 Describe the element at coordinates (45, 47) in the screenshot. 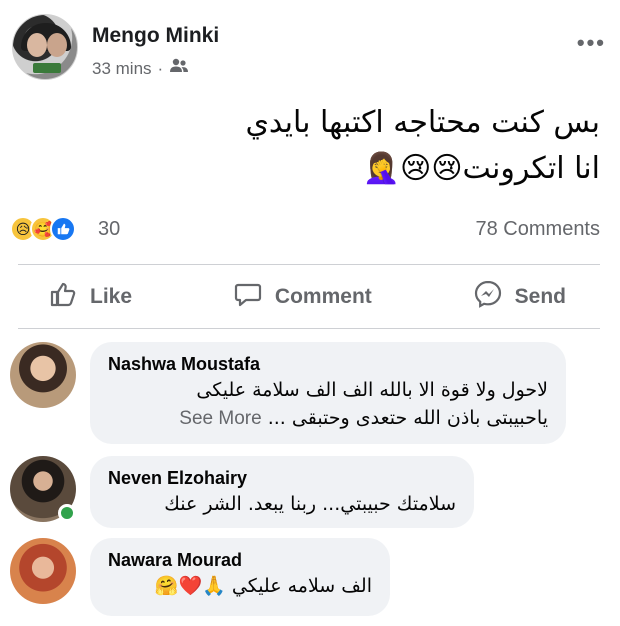

I see `author-avatar` at that location.